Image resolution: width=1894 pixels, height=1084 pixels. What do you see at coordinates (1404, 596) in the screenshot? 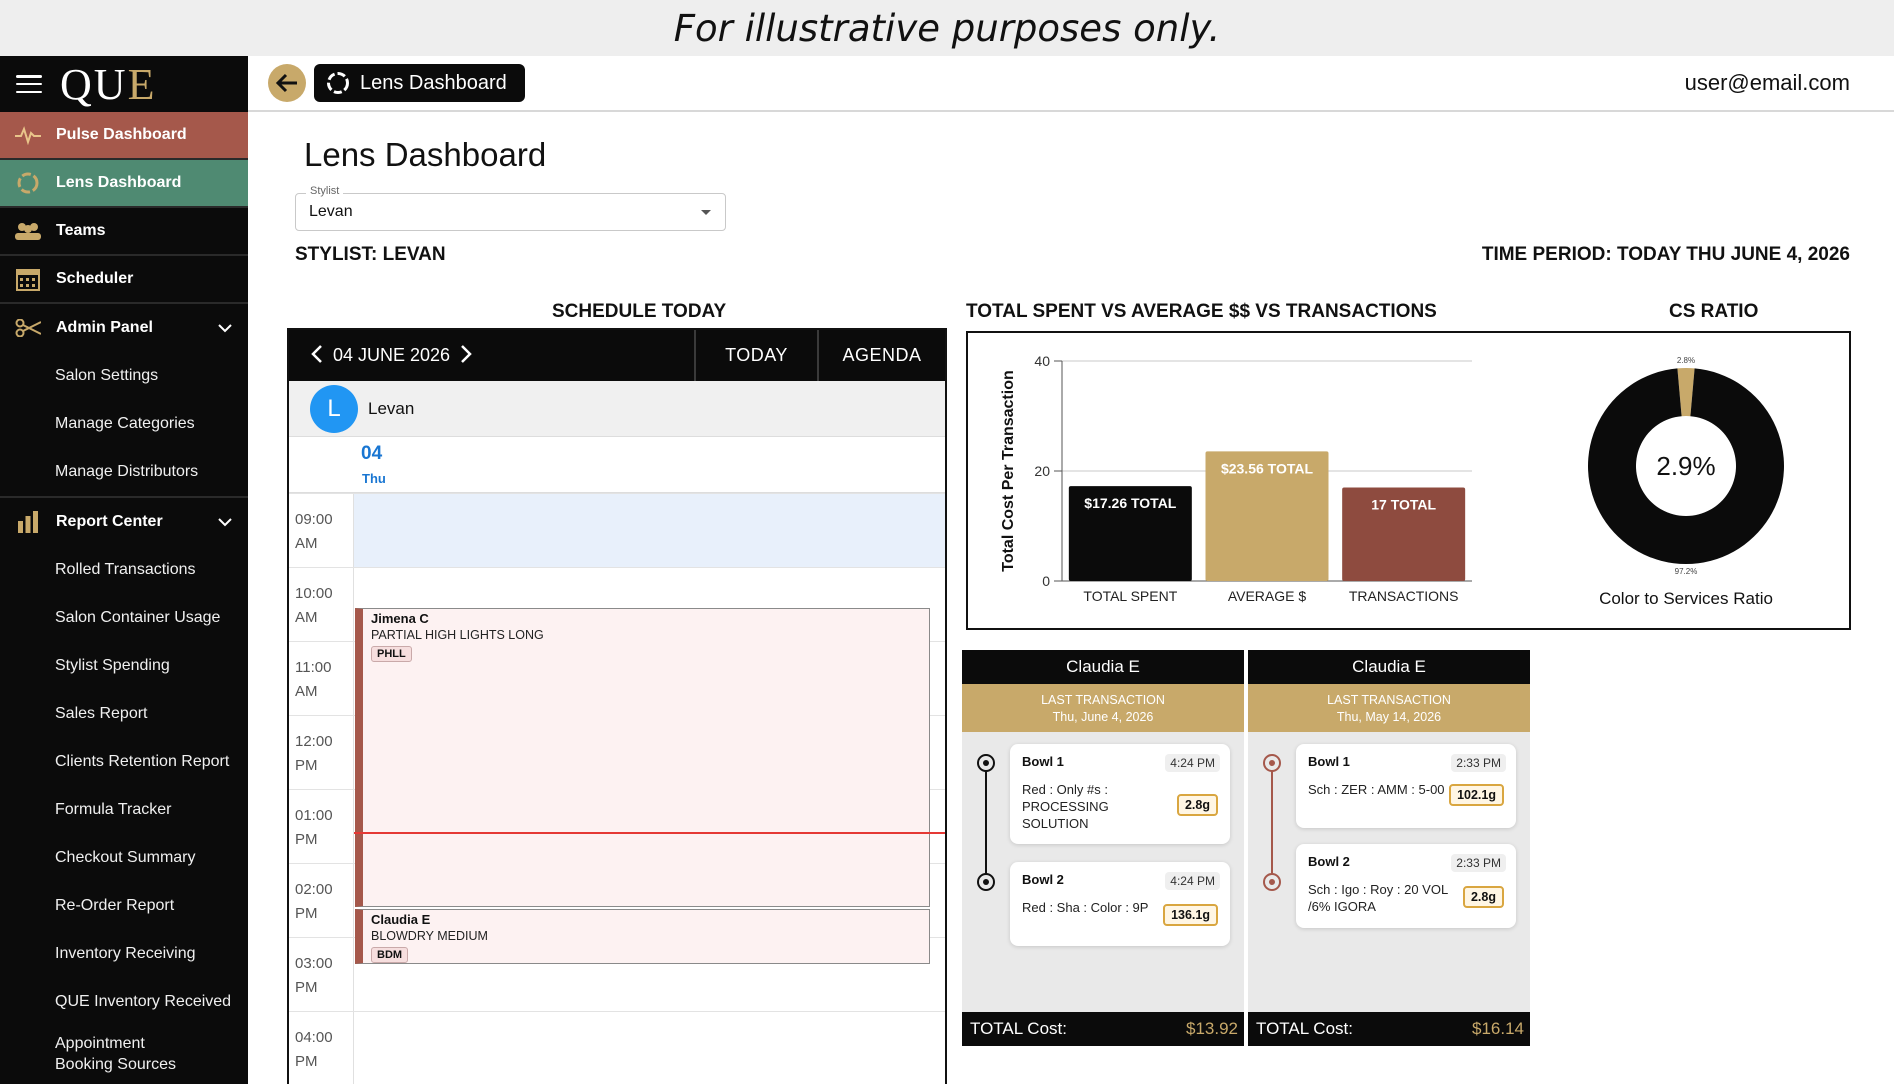
I see `x-tick-label: TRANSACTIONS` at bounding box center [1404, 596].